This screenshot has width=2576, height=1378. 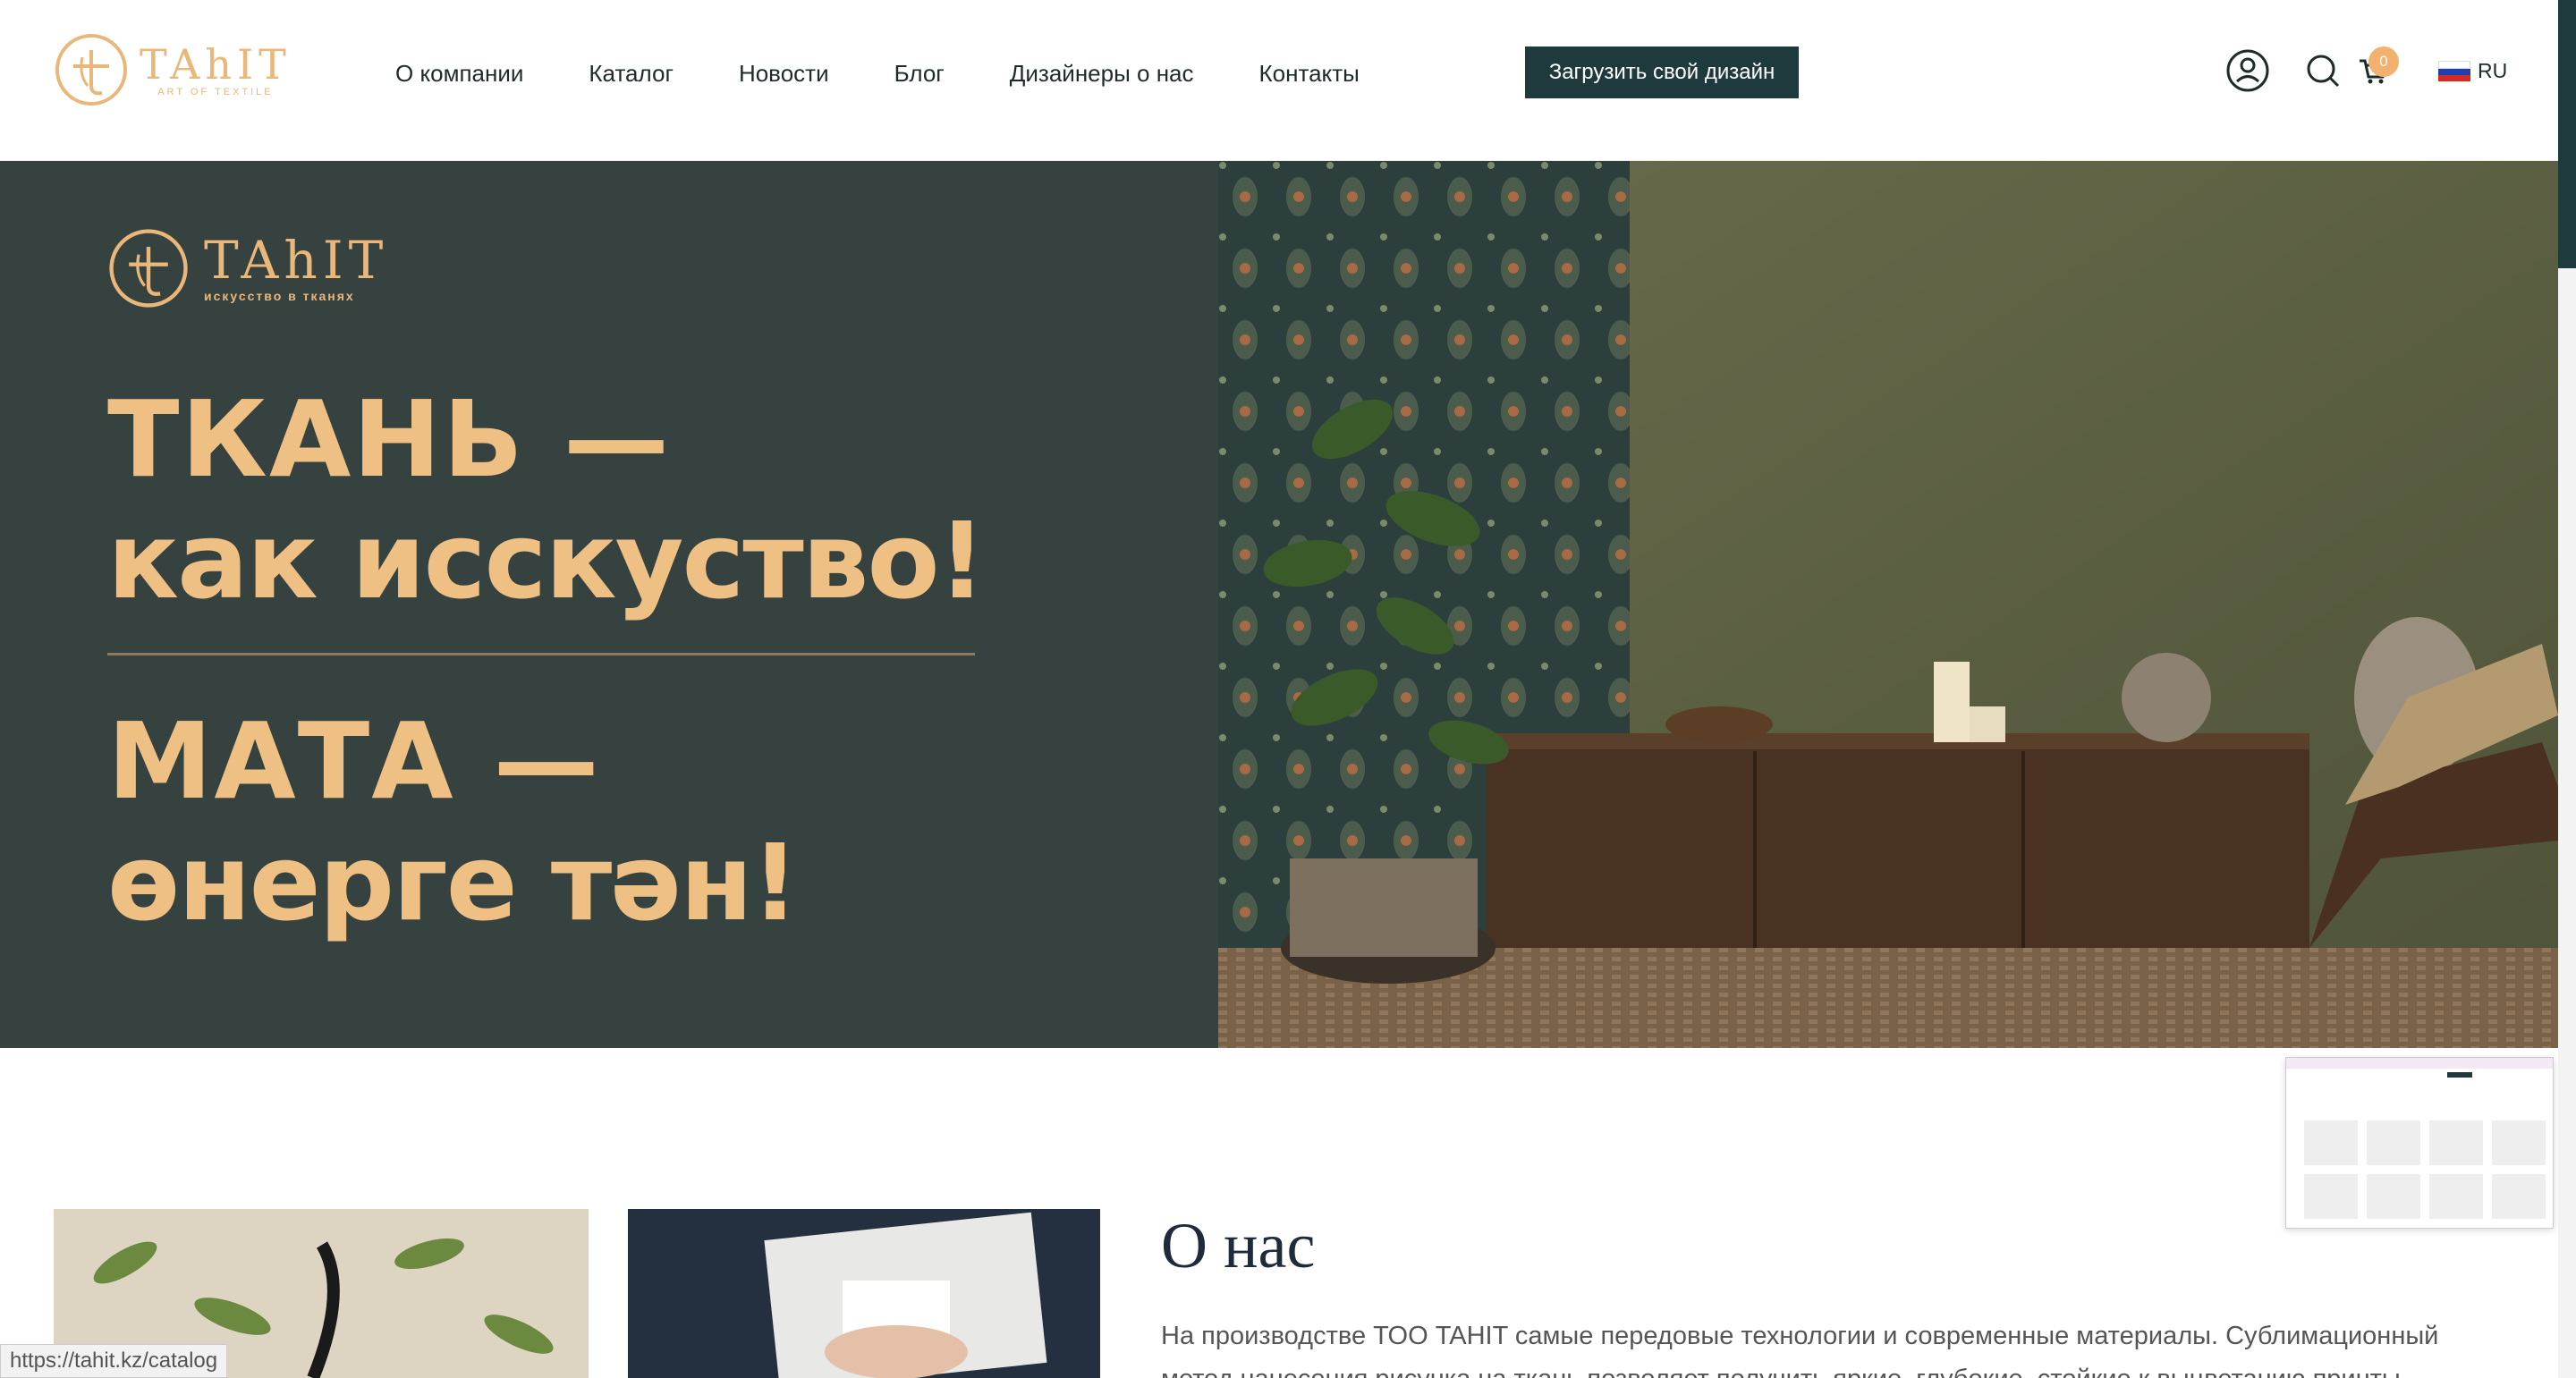 What do you see at coordinates (389, 439) in the screenshot?
I see `hero-headline-1: ТКАНЬ —` at bounding box center [389, 439].